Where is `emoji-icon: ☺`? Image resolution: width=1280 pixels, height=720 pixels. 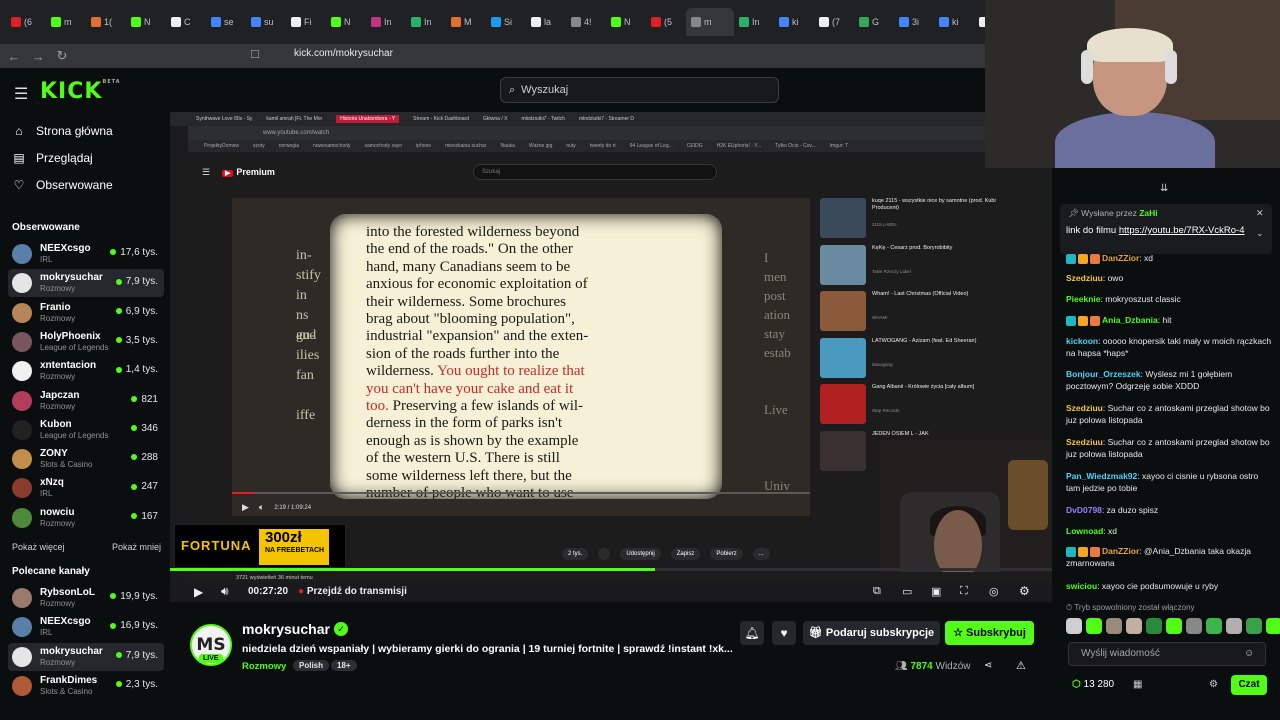 emoji-icon: ☺ is located at coordinates (1249, 653).